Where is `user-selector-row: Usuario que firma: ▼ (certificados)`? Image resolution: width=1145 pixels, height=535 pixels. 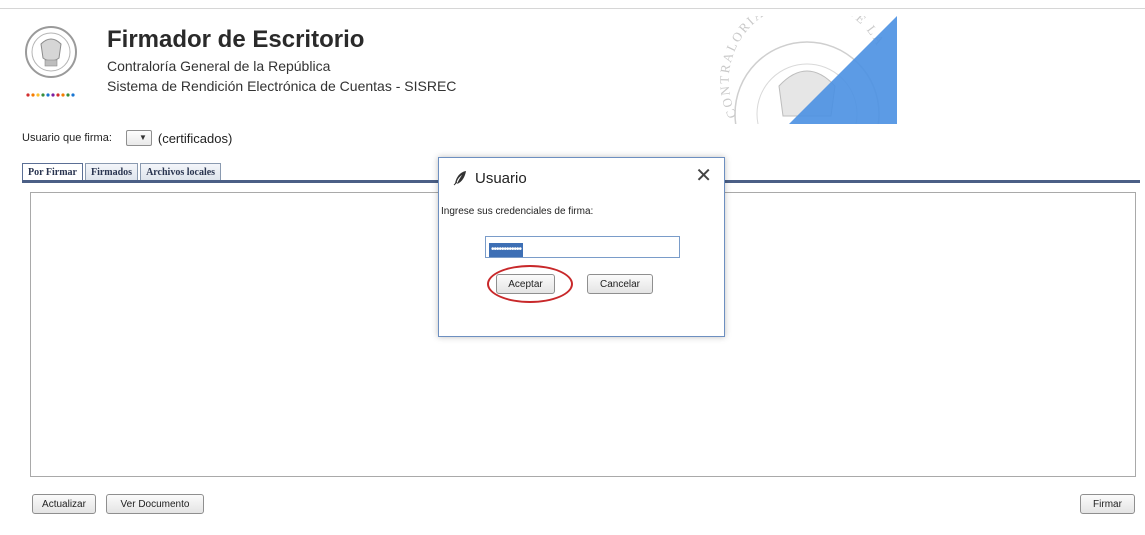 user-selector-row: Usuario que firma: ▼ (certificados) is located at coordinates (127, 138).